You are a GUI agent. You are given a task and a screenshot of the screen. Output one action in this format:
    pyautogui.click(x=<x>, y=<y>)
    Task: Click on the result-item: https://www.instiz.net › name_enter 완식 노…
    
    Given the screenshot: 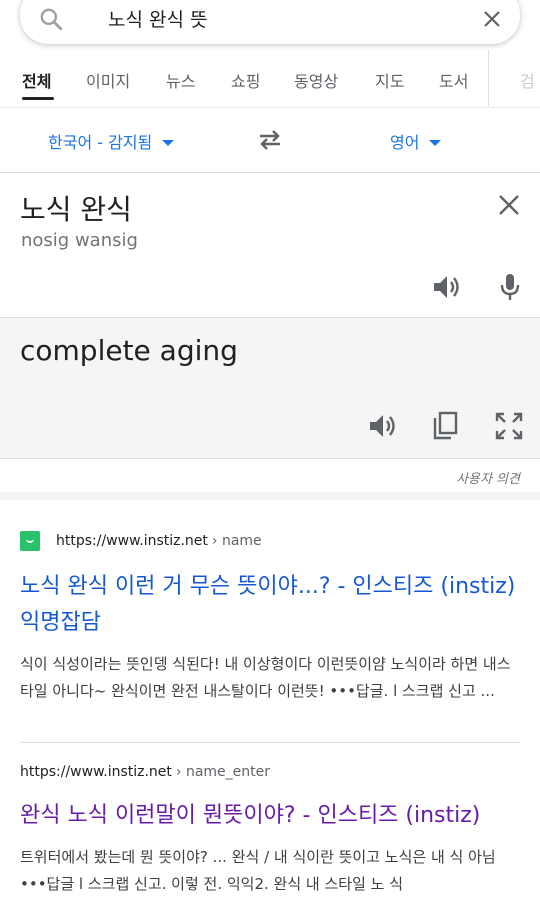 What is the action you would take?
    pyautogui.click(x=270, y=831)
    